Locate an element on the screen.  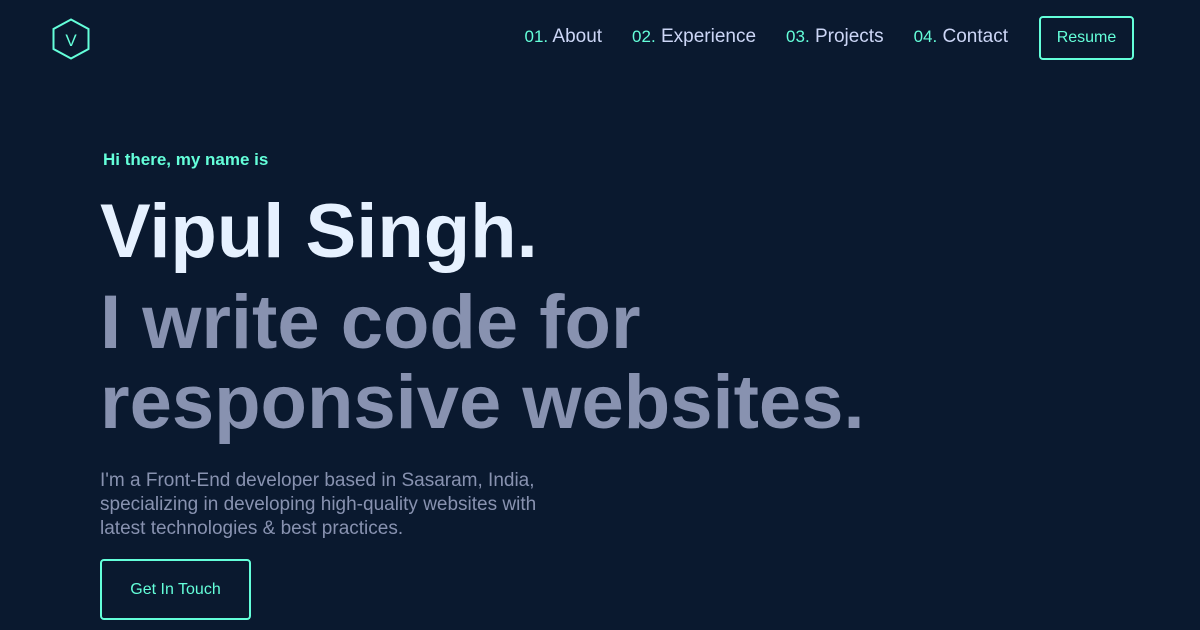
nav-number: 01. is located at coordinates (536, 36).